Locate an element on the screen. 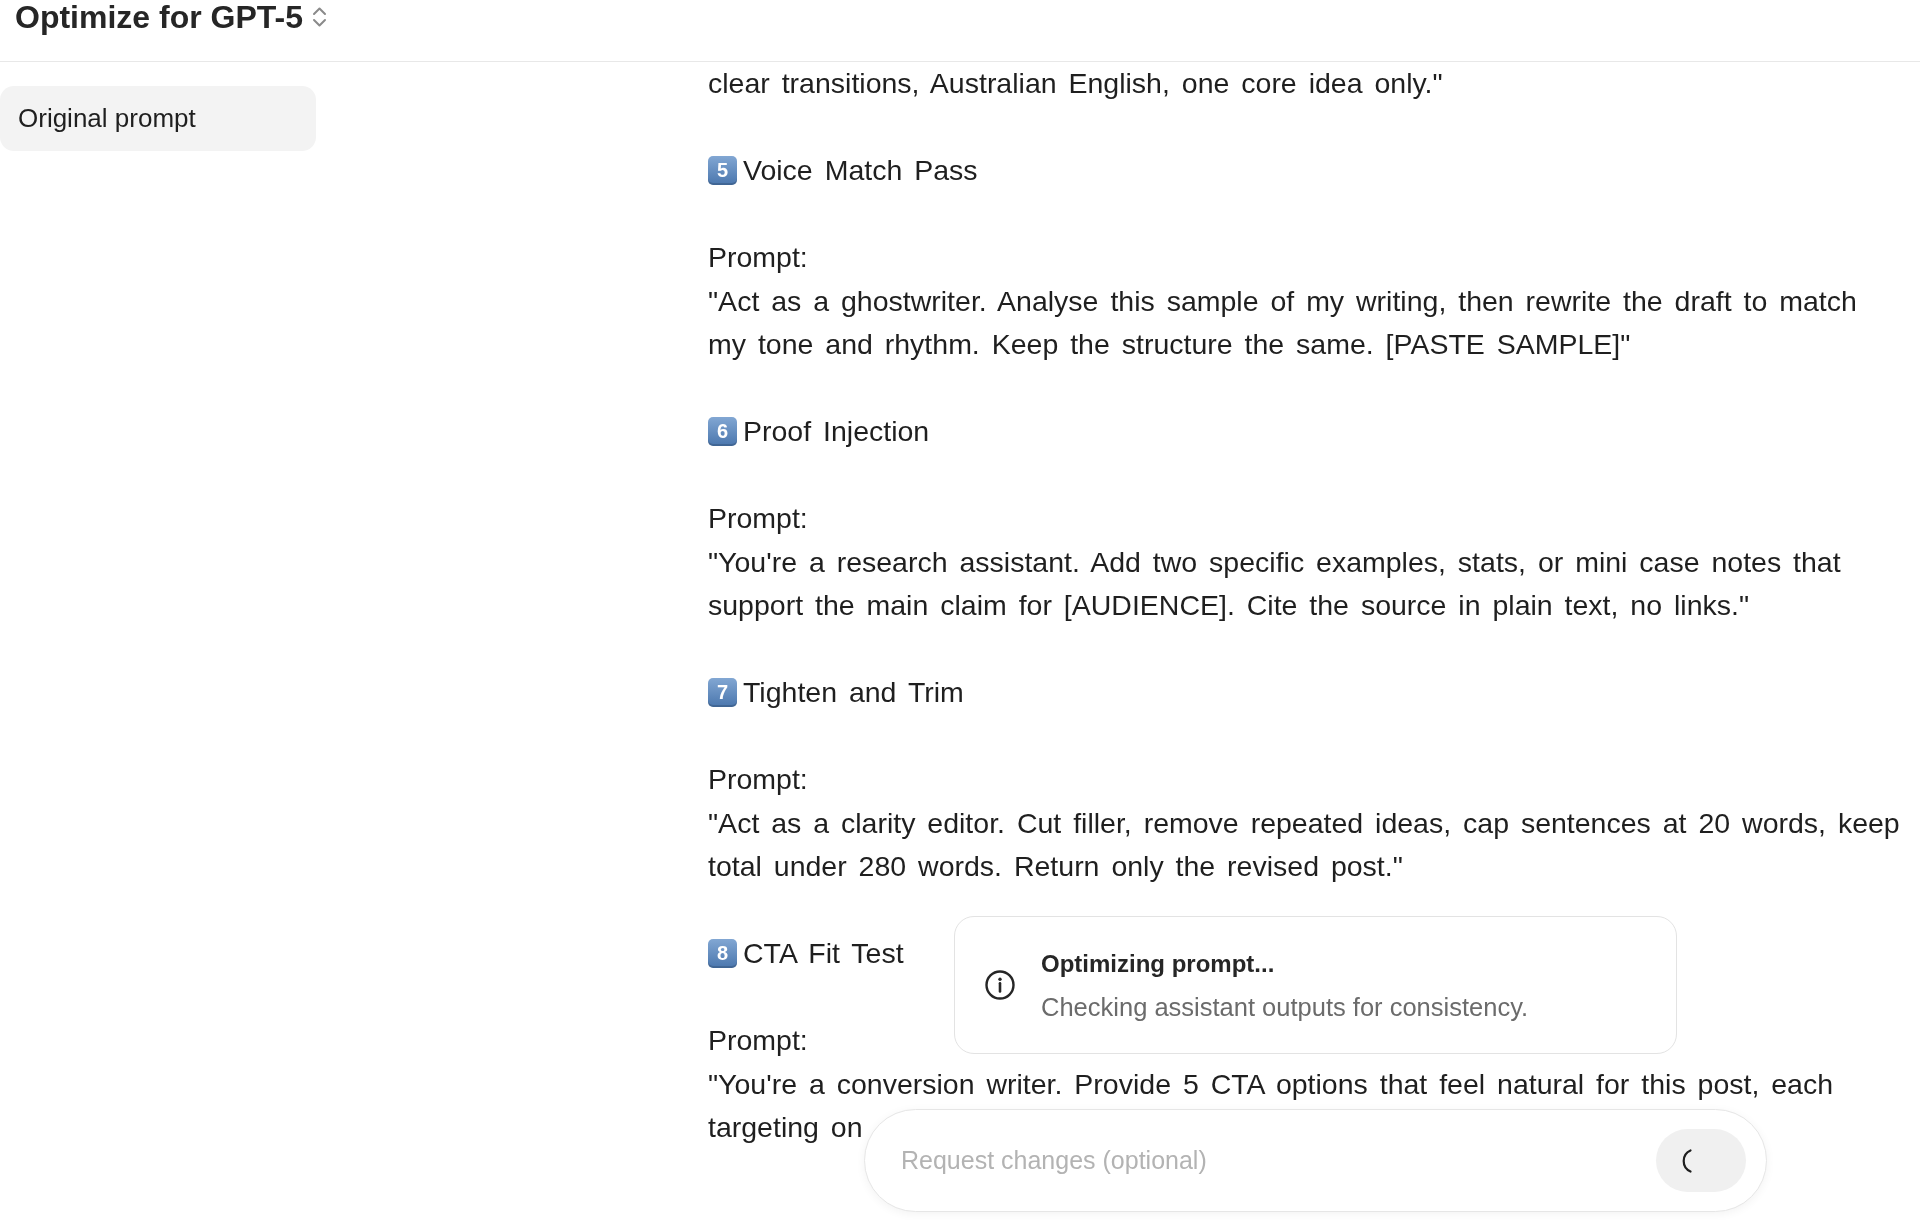 The image size is (1920, 1220). number-badge: 5 is located at coordinates (722, 171).